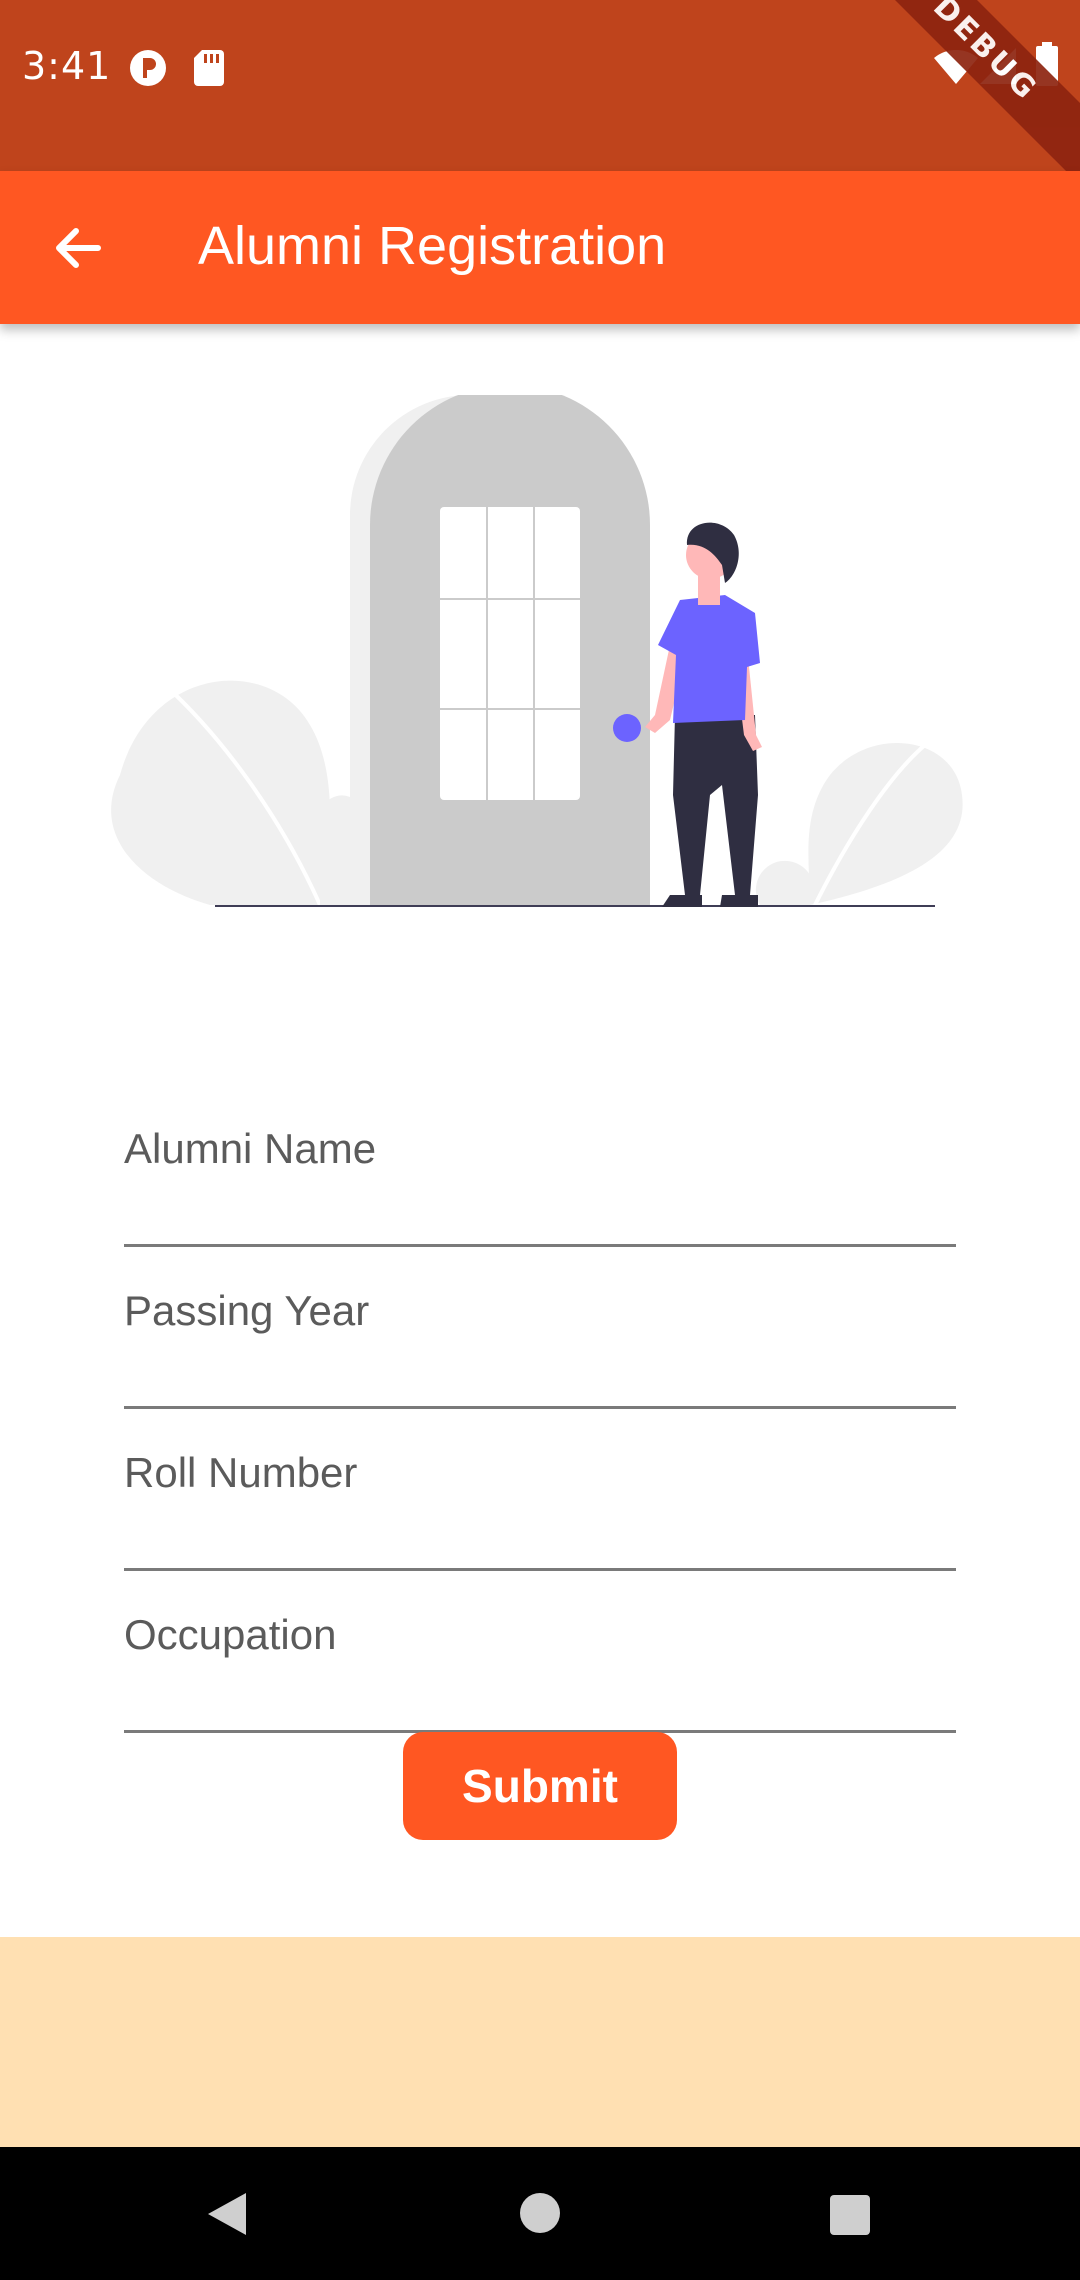  I want to click on alumni-name-label: Alumni Name, so click(250, 1148).